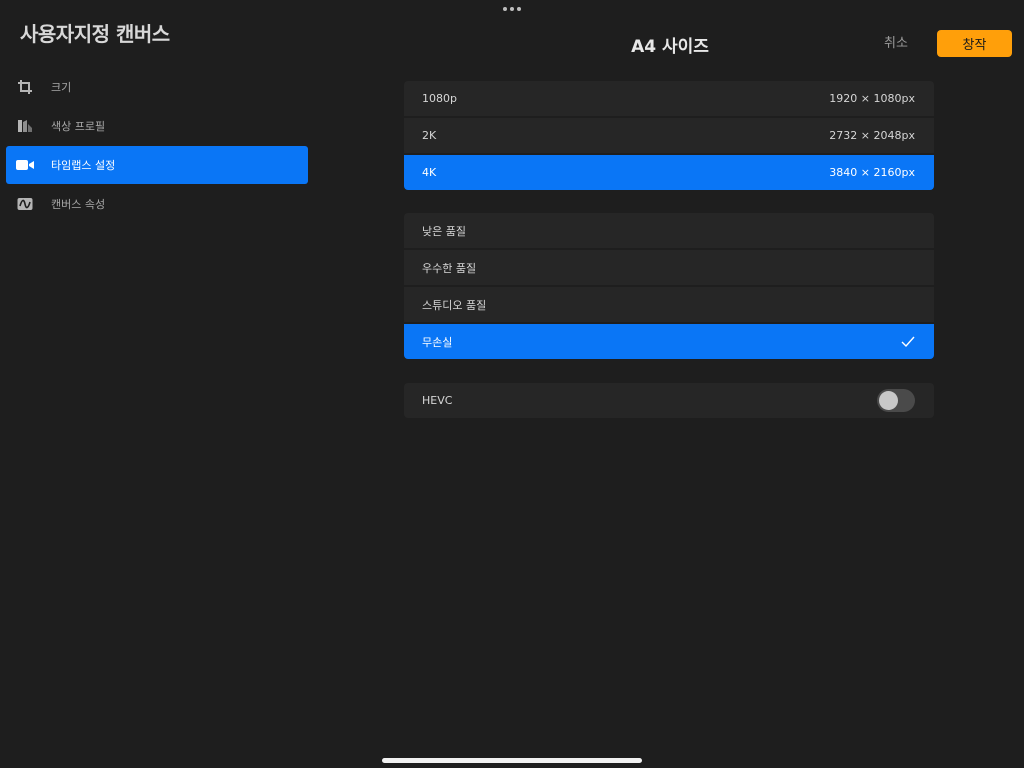  What do you see at coordinates (669, 304) in the screenshot?
I see `quality-option-studio: 스튜디오 품질` at bounding box center [669, 304].